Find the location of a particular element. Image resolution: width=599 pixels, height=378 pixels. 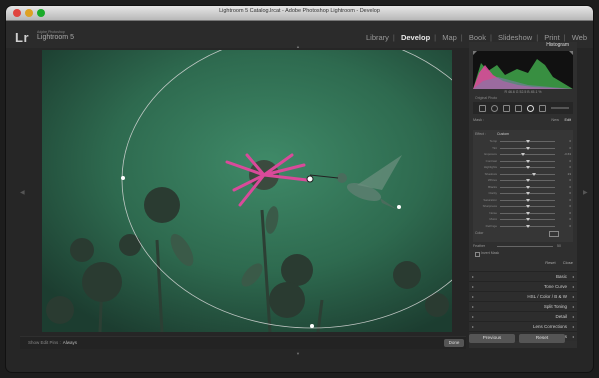

module-develop: Develop is located at coordinates (415, 37).